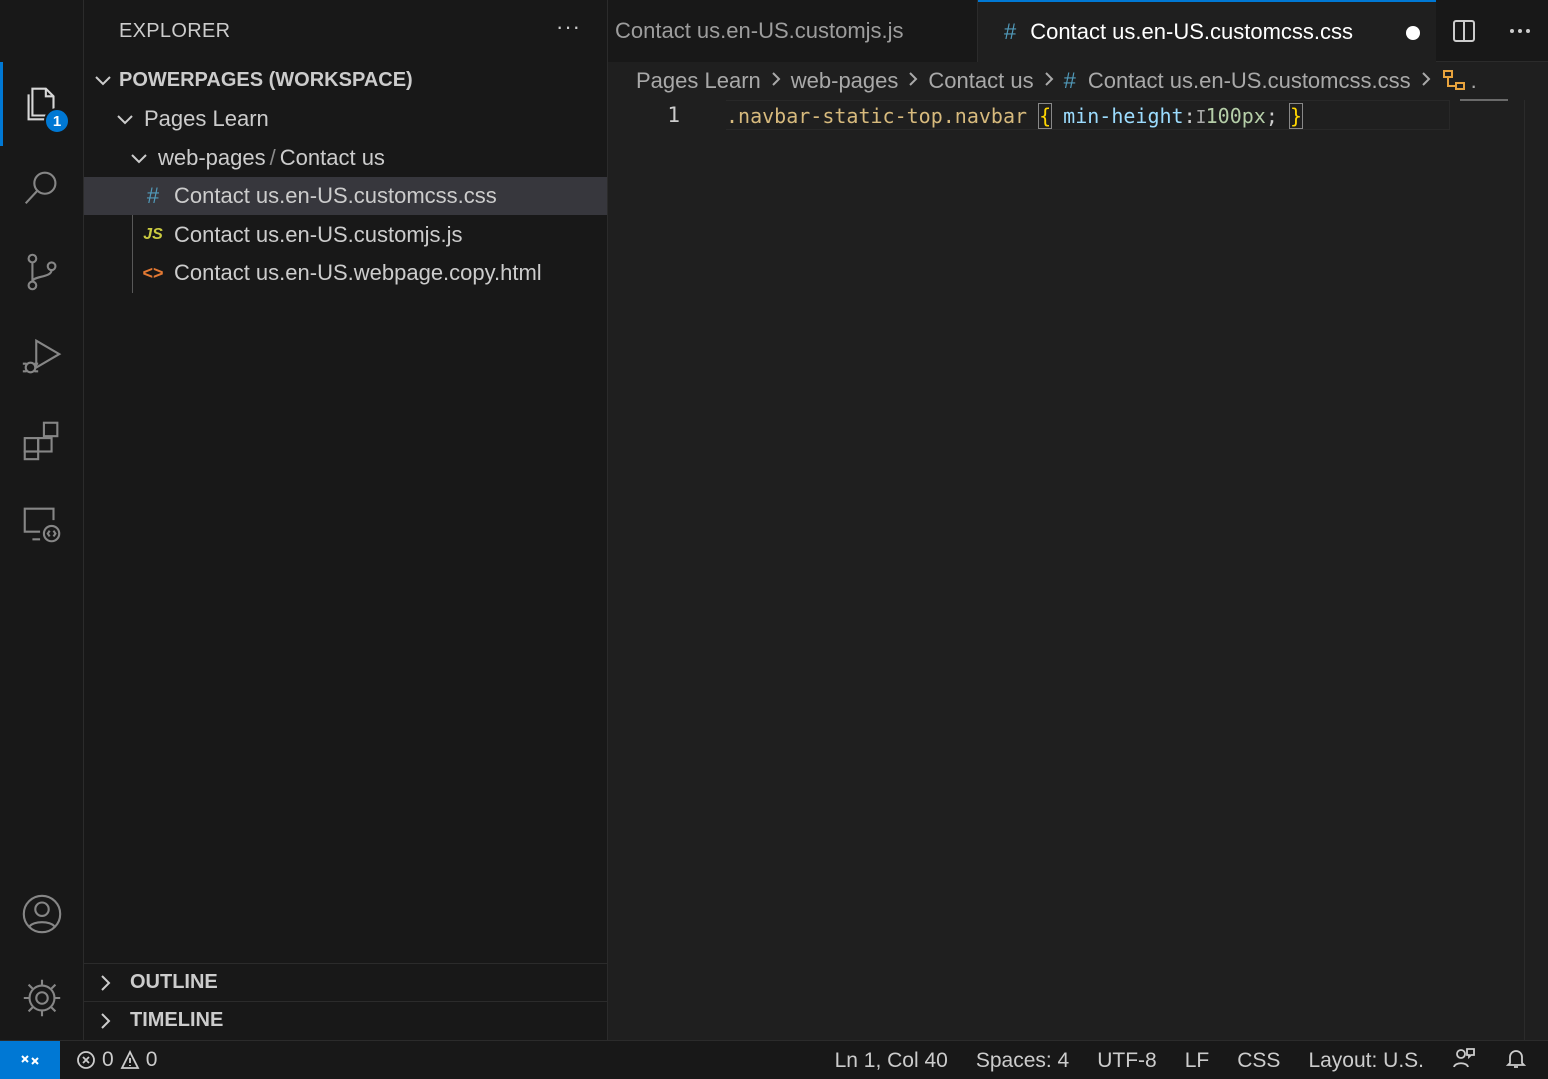  I want to click on run-debug-activity-button, so click(42, 356).